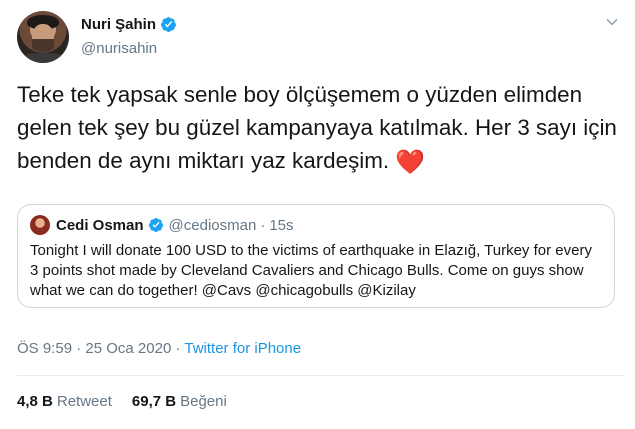  Describe the element at coordinates (154, 401) in the screenshot. I see `likes-count: 69,7 B` at that location.